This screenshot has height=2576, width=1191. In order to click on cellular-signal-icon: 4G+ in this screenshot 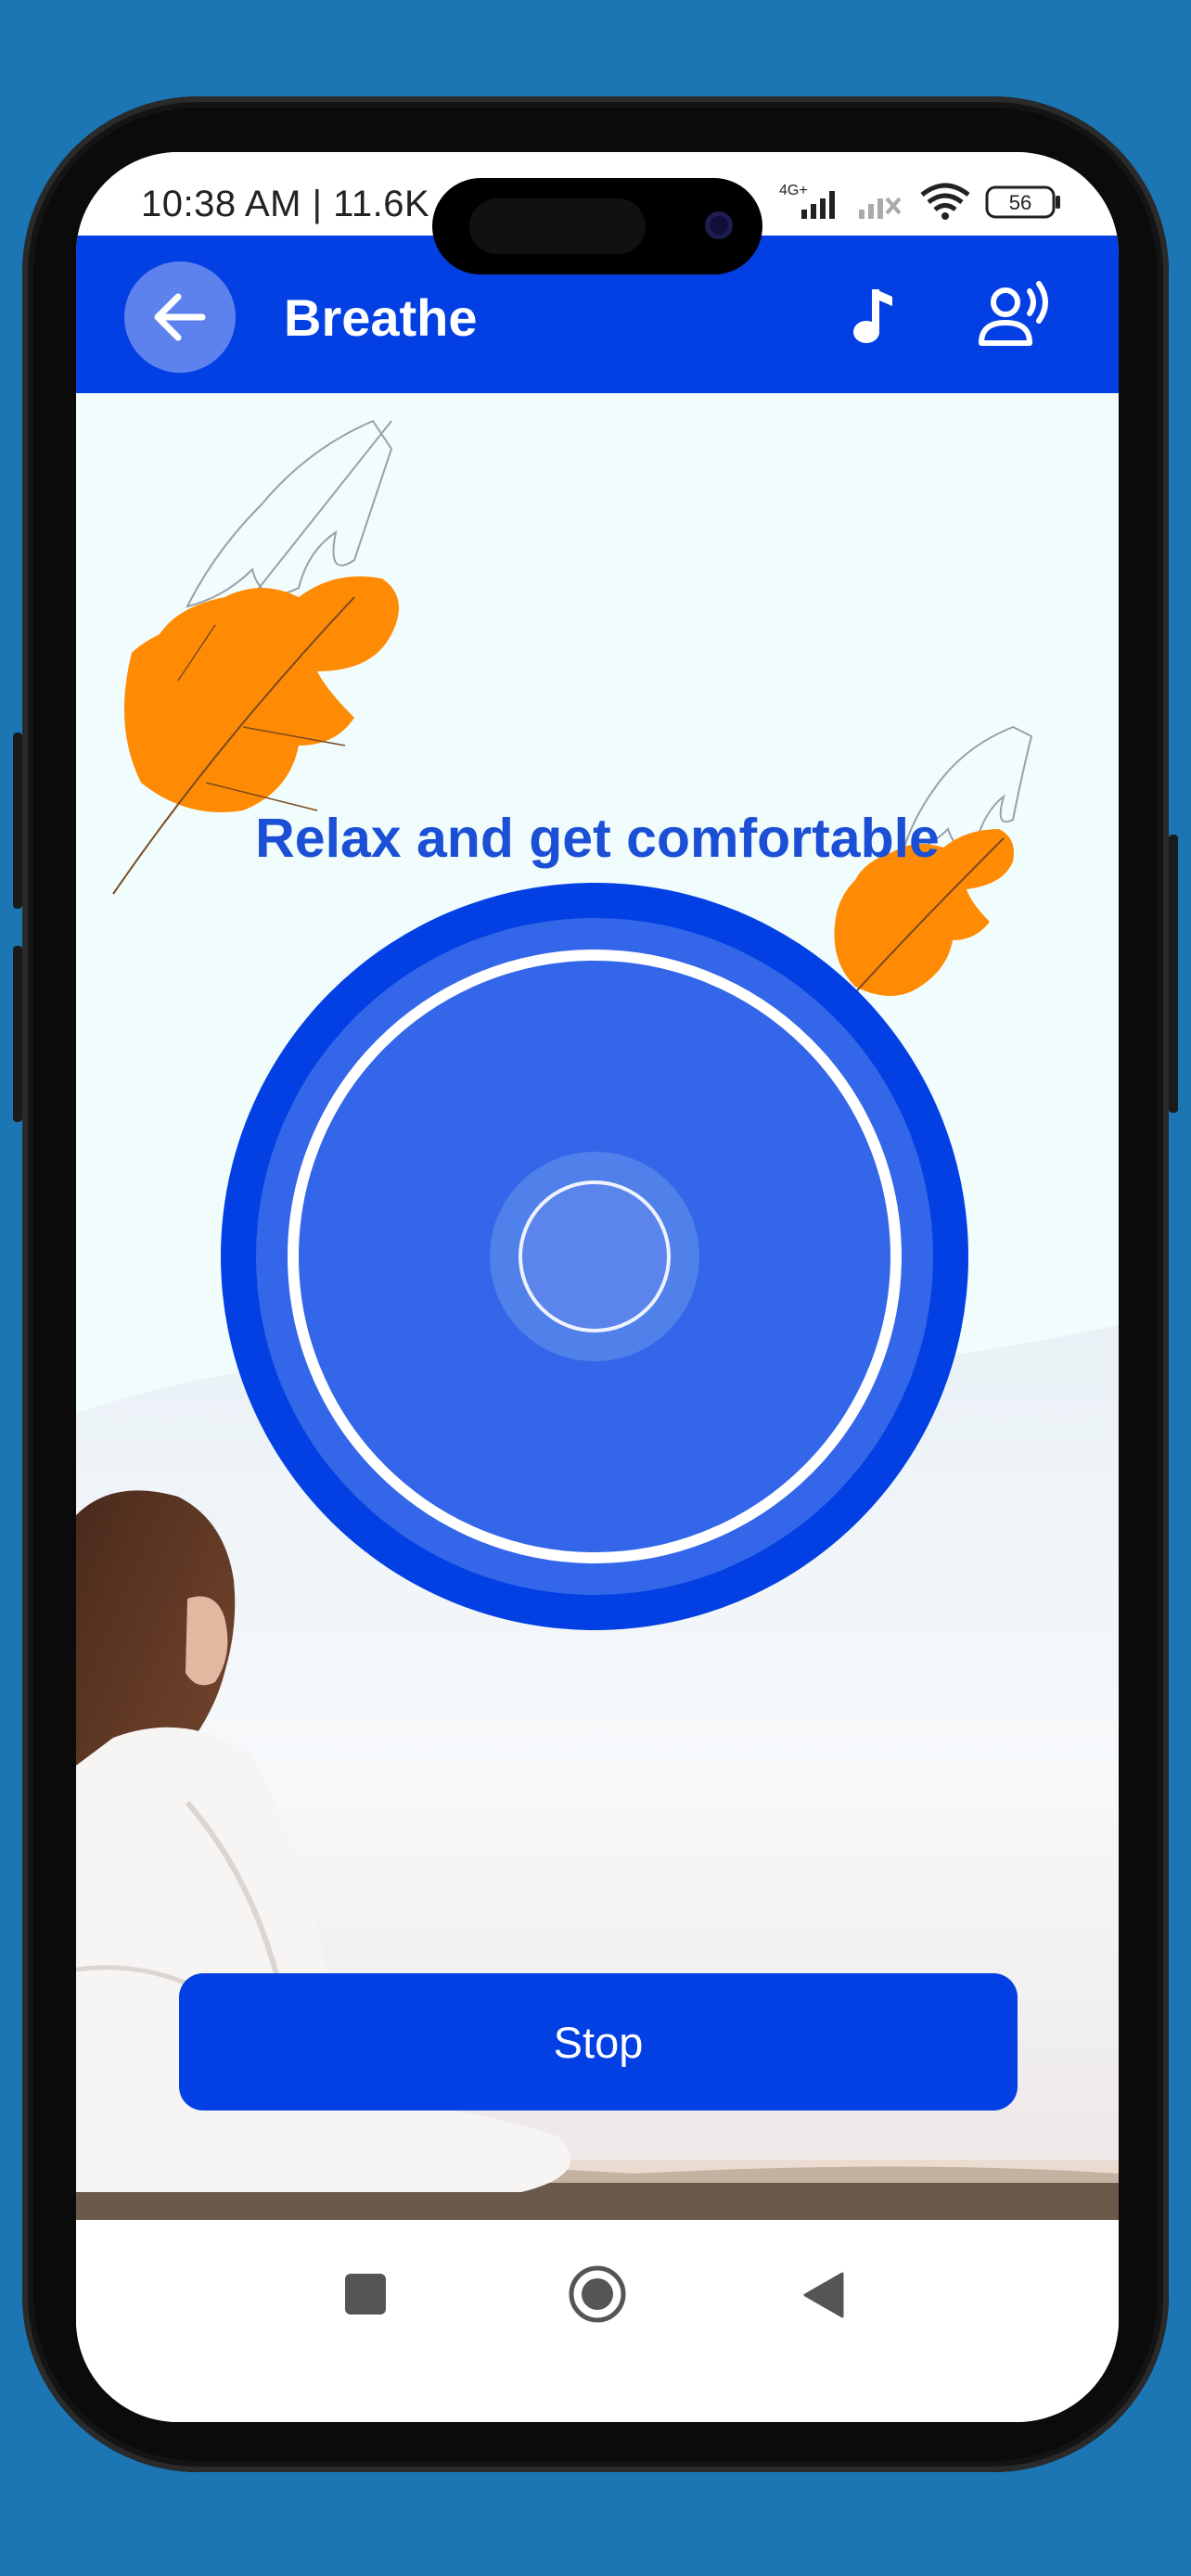, I will do `click(807, 201)`.